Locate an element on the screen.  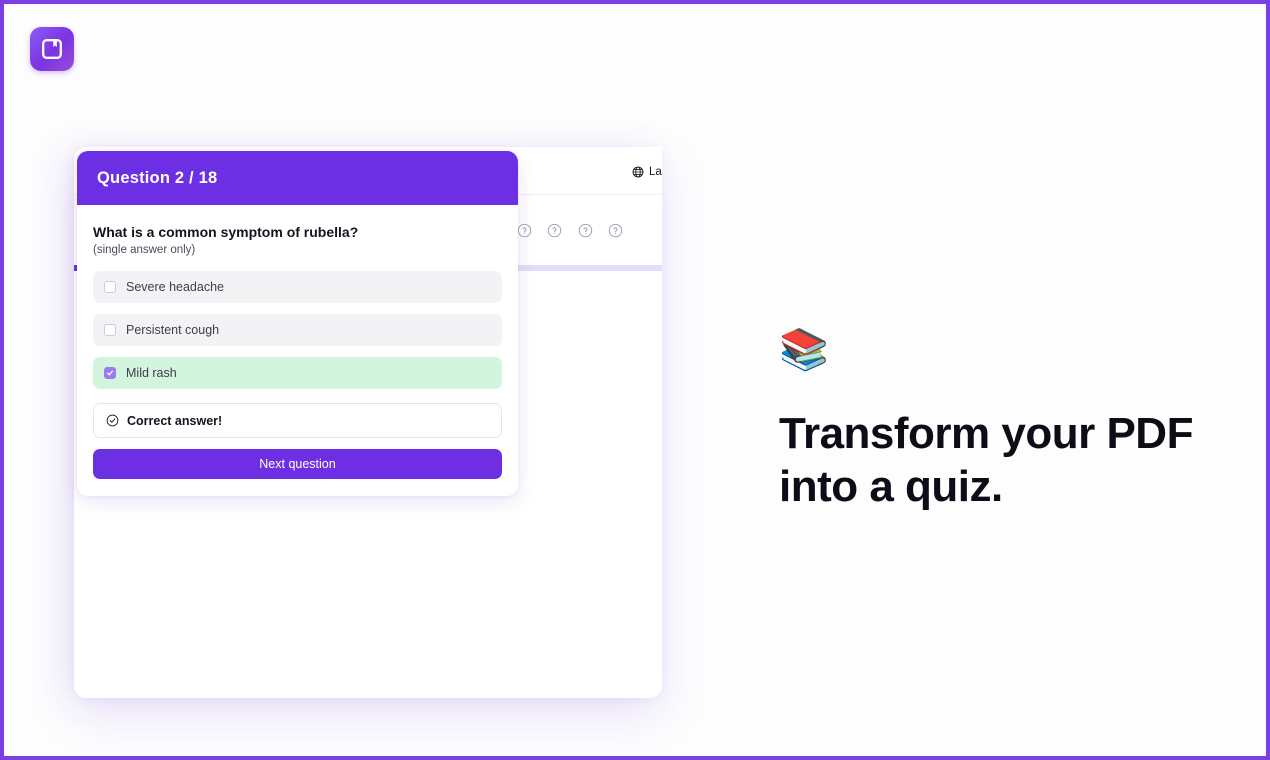
question-counter: Question 2 / 18 is located at coordinates (157, 177).